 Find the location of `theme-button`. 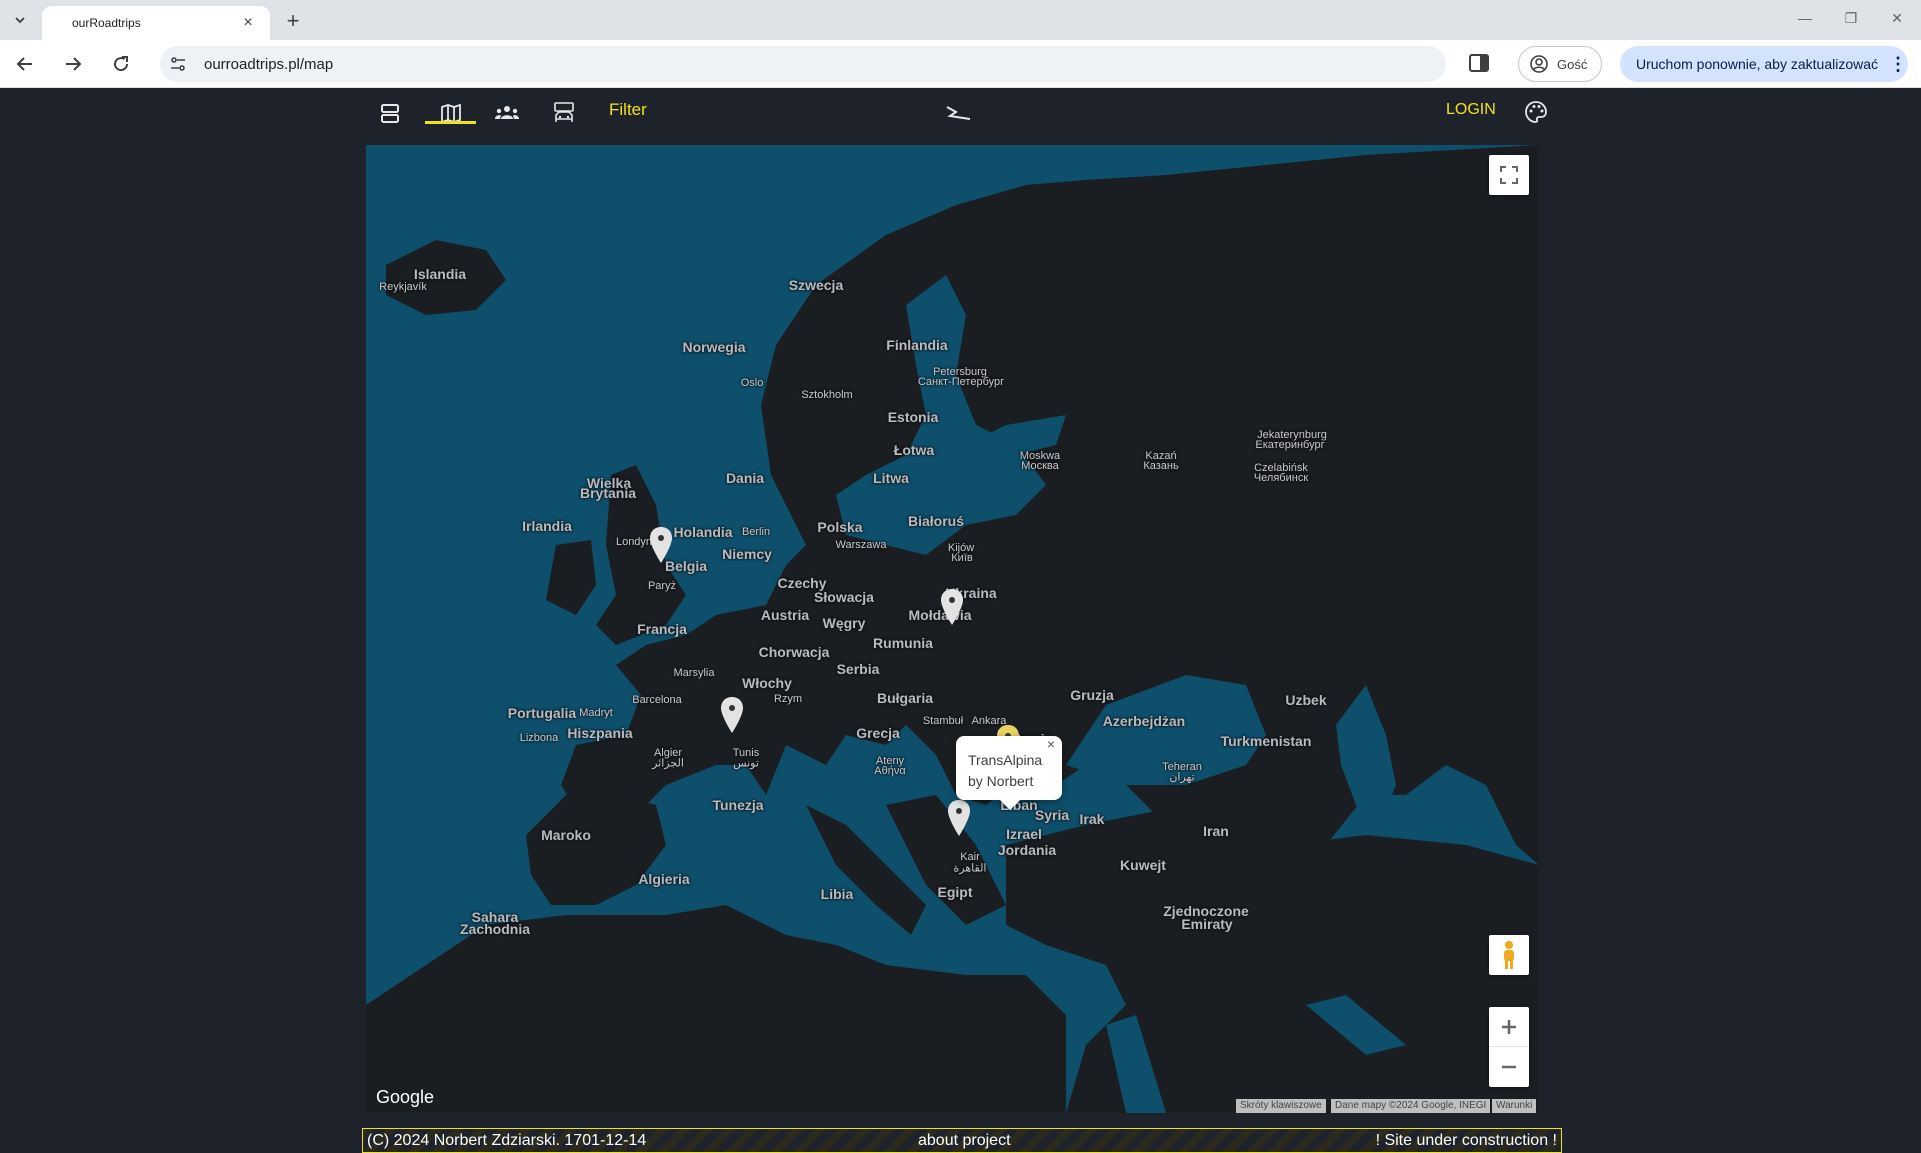

theme-button is located at coordinates (1536, 112).